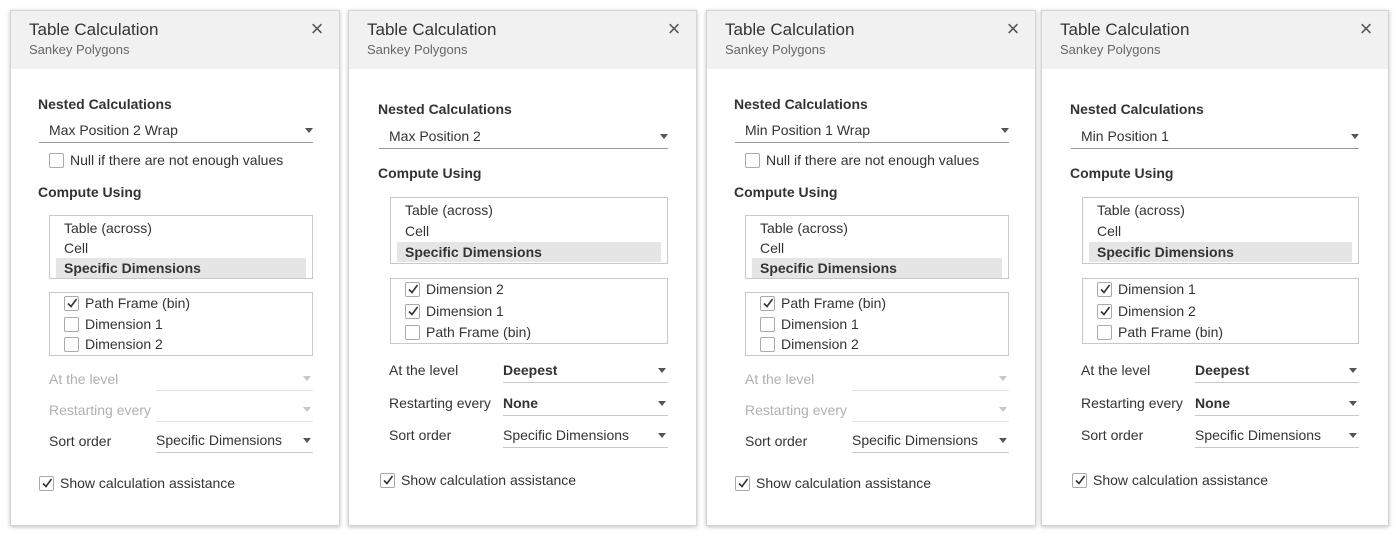  I want to click on dimension-label: Path Frame (bin), so click(1171, 332).